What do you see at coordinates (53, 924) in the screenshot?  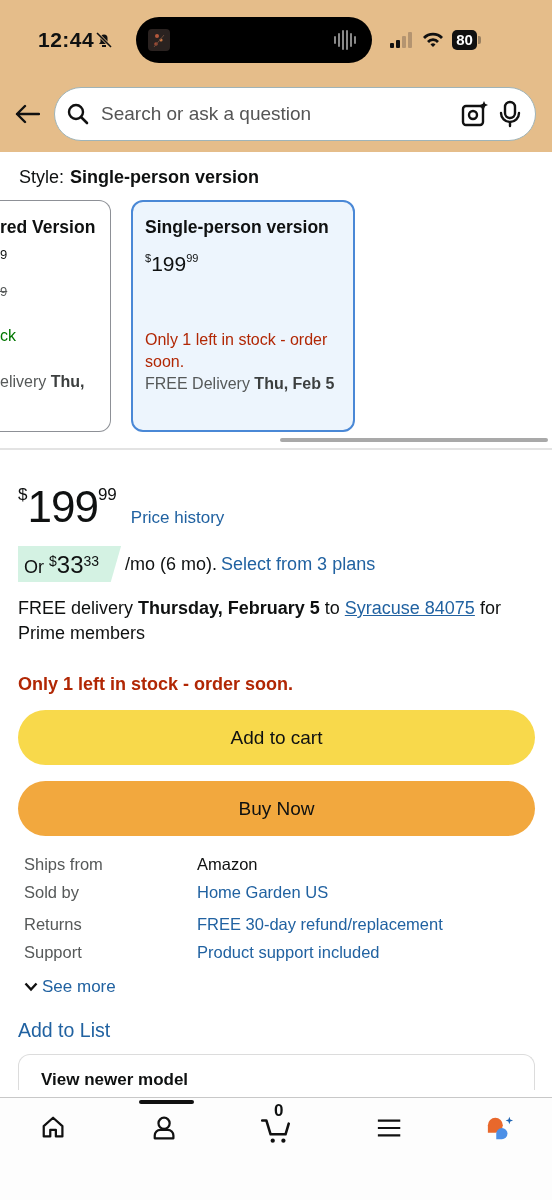 I see `detail-label: Returns` at bounding box center [53, 924].